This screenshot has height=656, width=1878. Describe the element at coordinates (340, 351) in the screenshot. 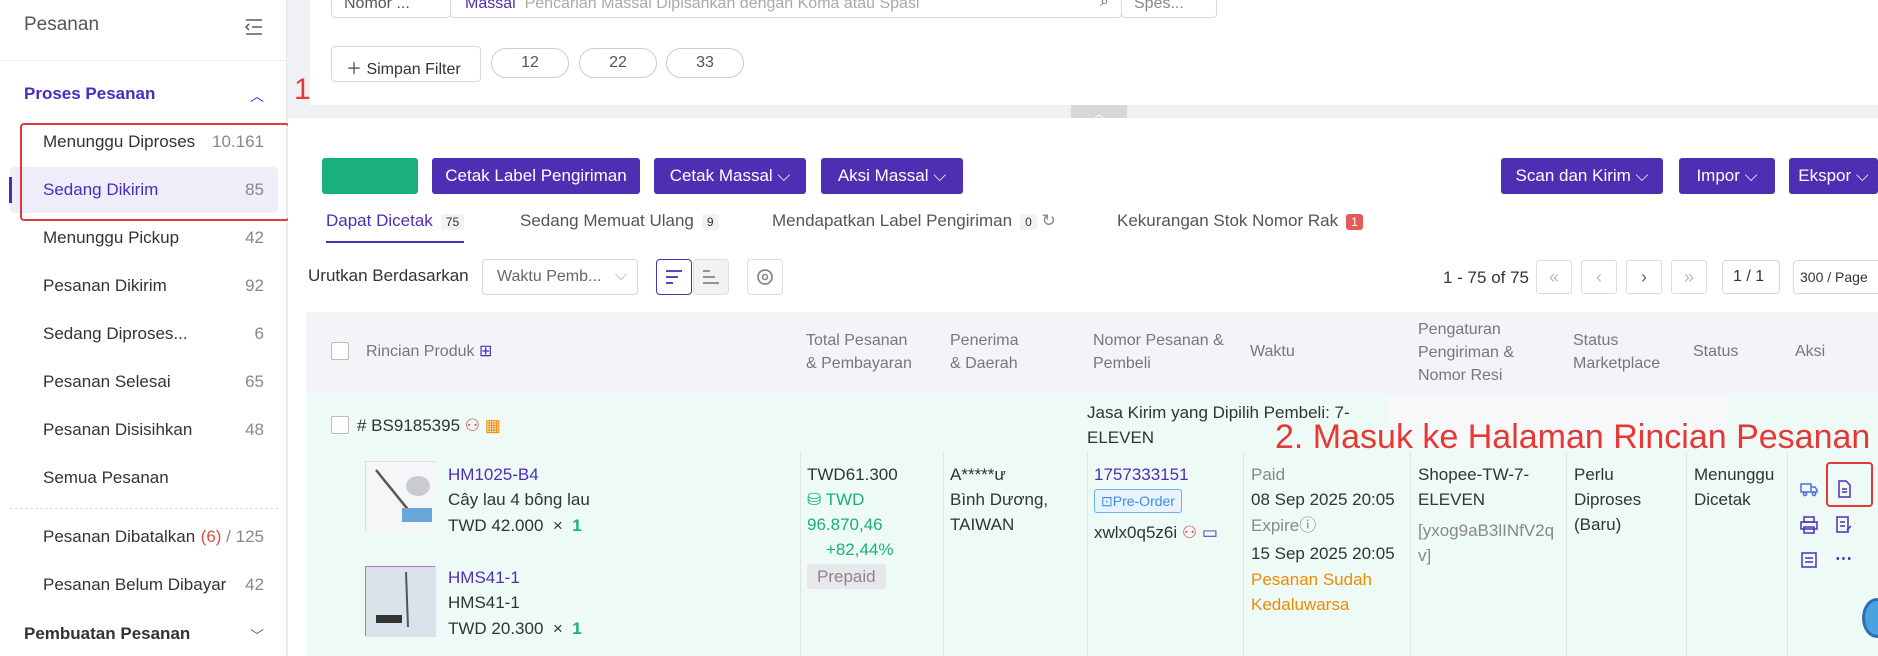

I see `select-all-checkbox` at that location.